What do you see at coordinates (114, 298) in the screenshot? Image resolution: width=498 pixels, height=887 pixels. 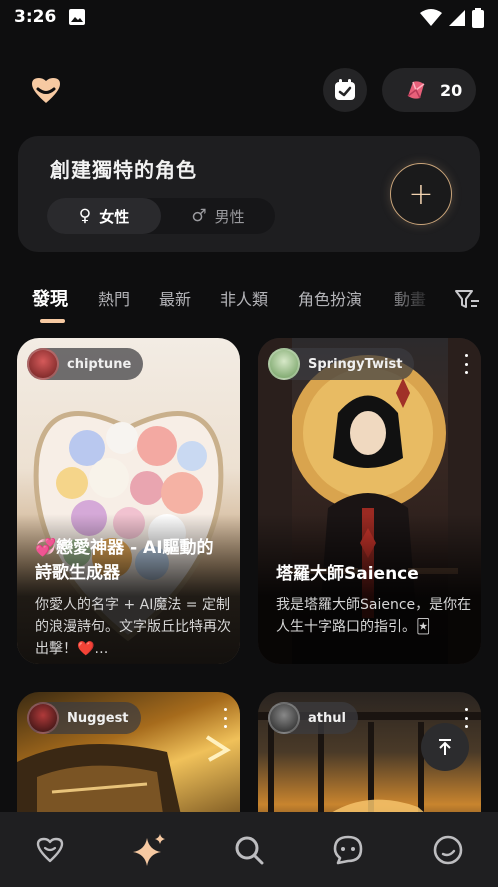 I see `tab-popular: 熱門` at bounding box center [114, 298].